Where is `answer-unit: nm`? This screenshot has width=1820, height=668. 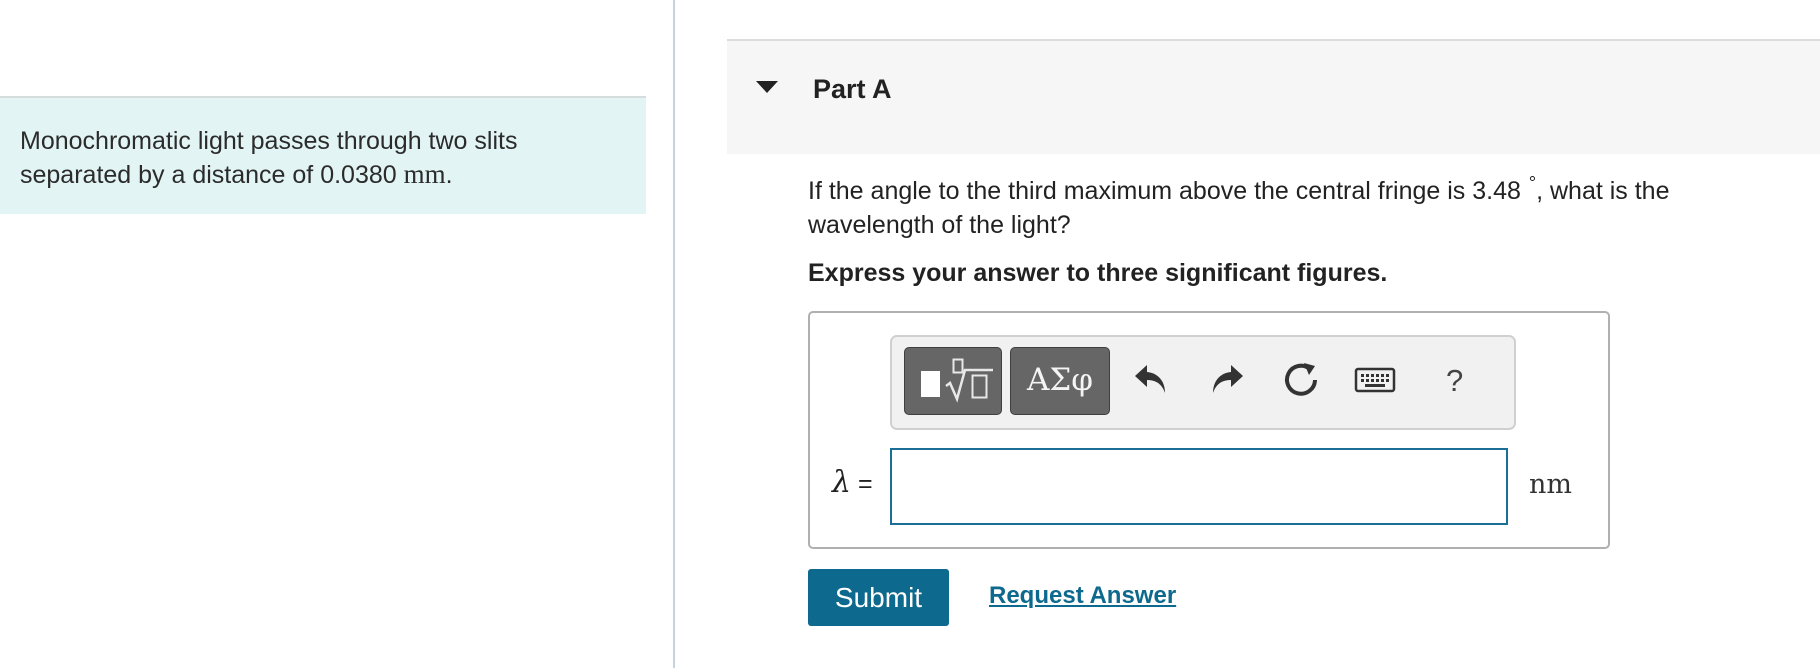 answer-unit: nm is located at coordinates (1550, 484).